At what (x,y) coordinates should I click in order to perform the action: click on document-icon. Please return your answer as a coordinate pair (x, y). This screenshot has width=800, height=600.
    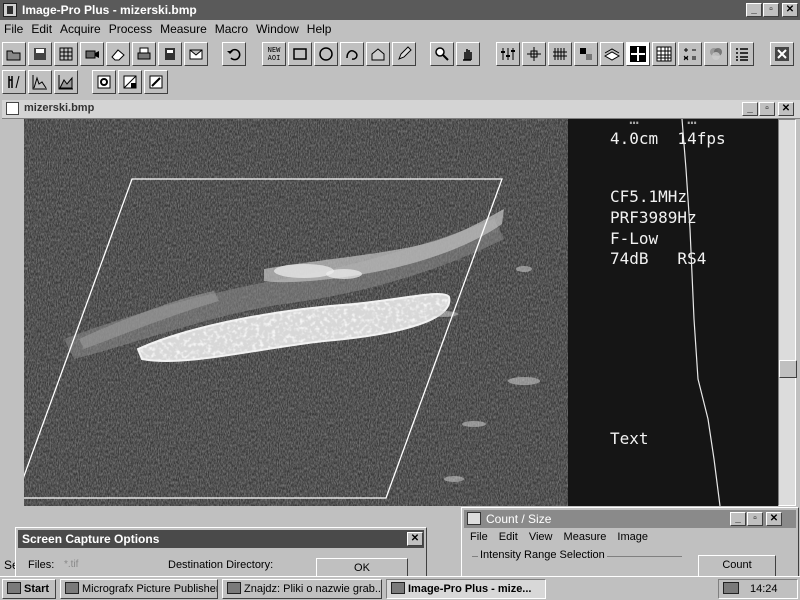
    Looking at the image, I should click on (12, 108).